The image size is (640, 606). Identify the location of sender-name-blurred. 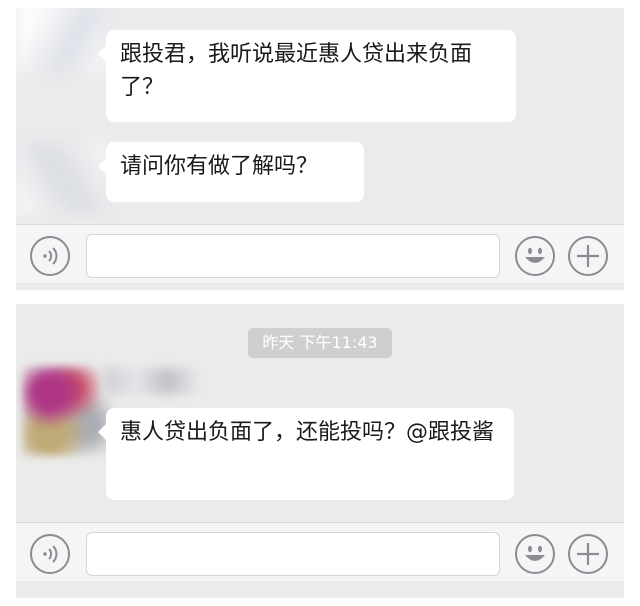
(152, 381).